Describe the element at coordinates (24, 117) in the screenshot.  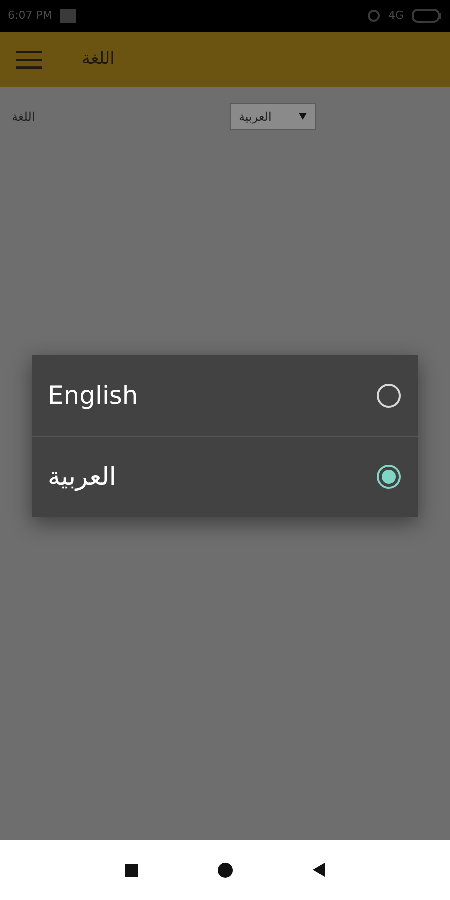
I see `setting-label: اللغة` at that location.